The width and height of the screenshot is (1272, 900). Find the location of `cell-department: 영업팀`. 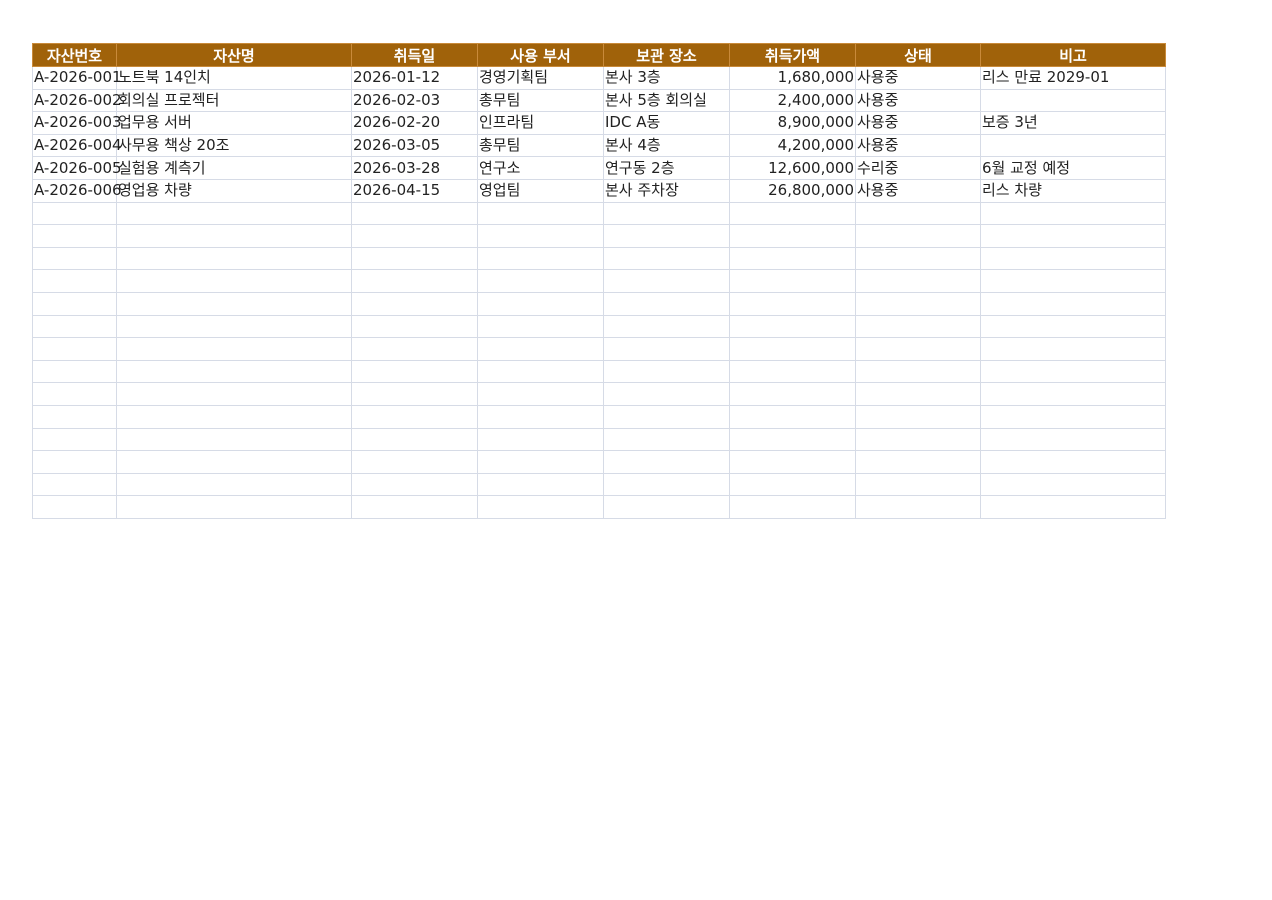

cell-department: 영업팀 is located at coordinates (540, 190).